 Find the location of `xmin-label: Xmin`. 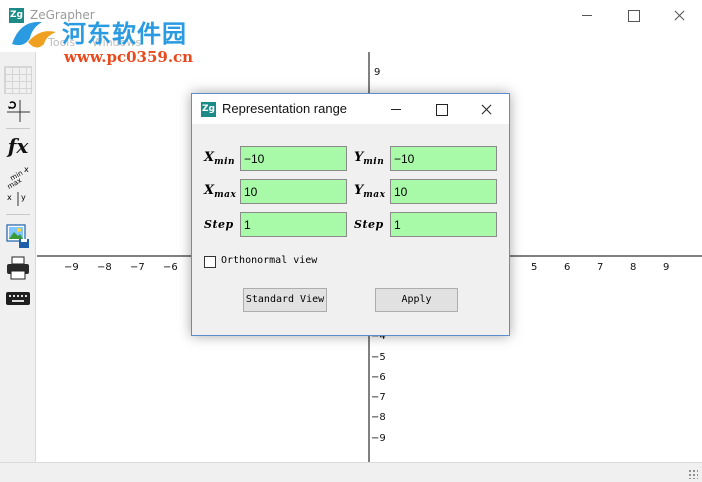

xmin-label: Xmin is located at coordinates (219, 158).